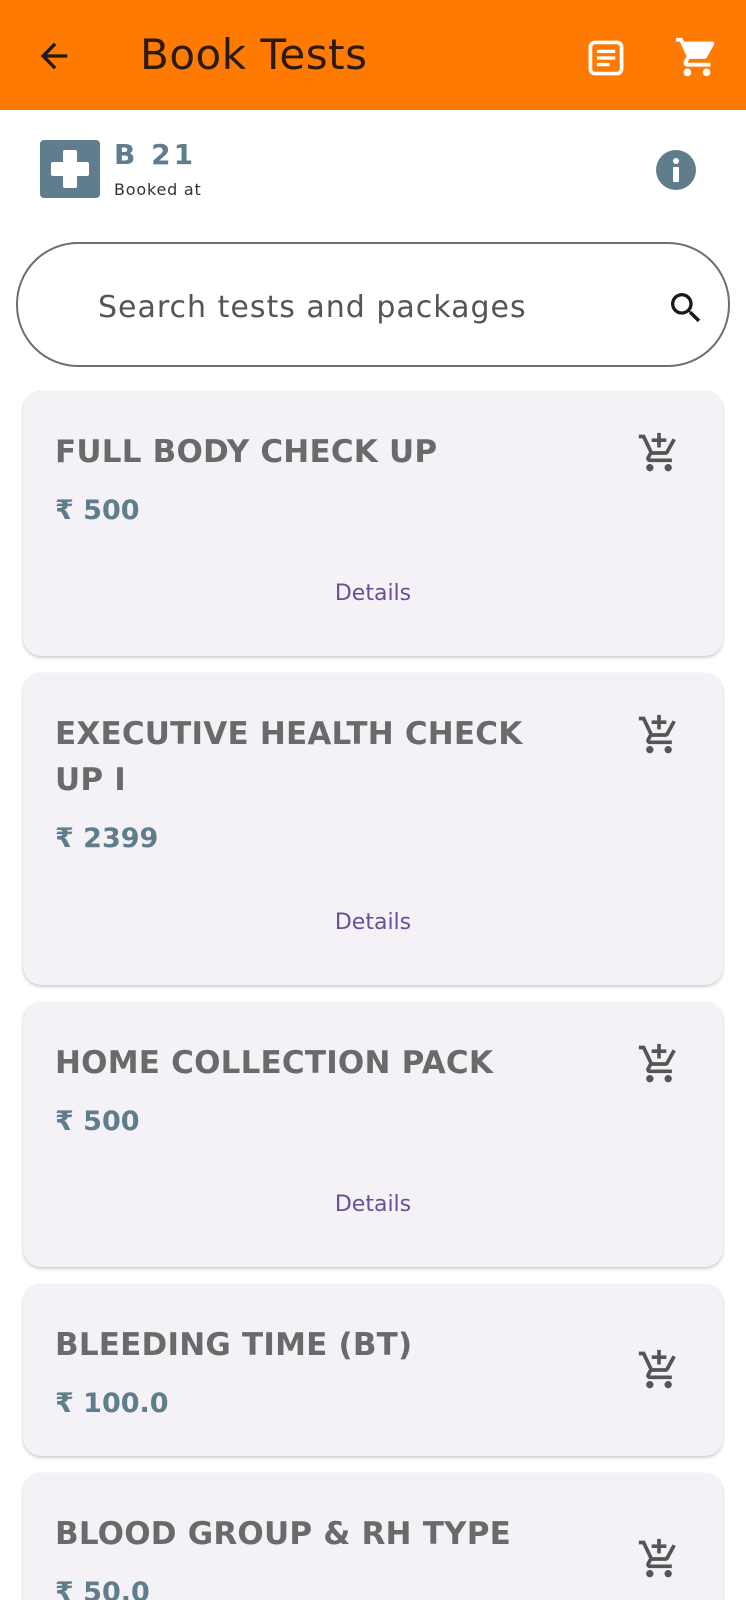 This screenshot has width=746, height=1600. Describe the element at coordinates (283, 1534) in the screenshot. I see `test-name: BLOOD GROUP & RH TYPE` at that location.